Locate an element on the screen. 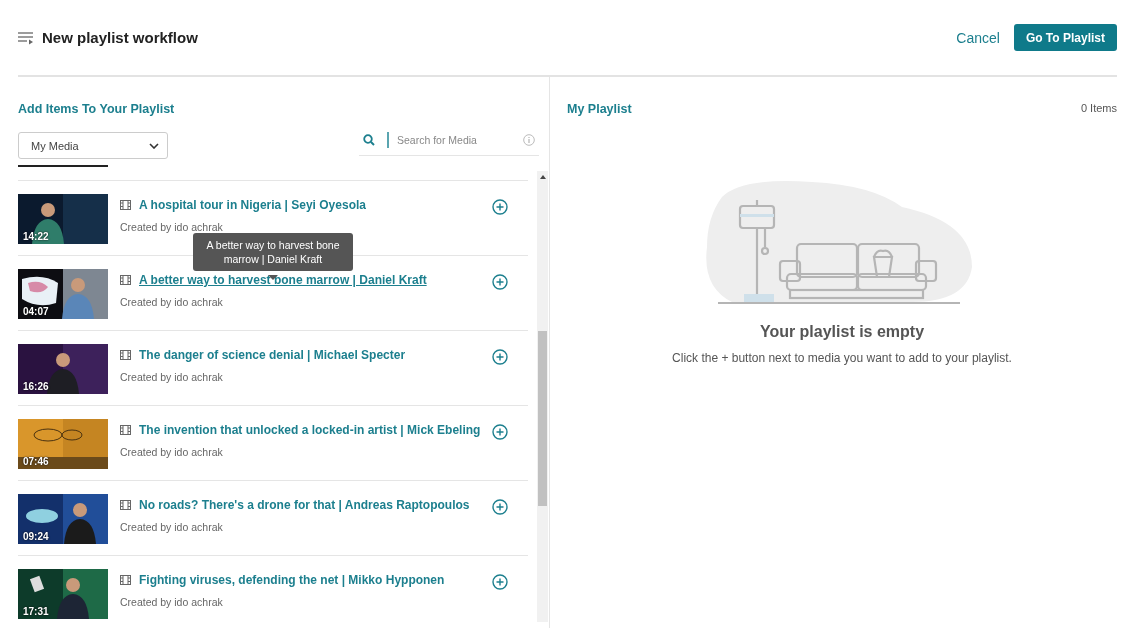 The image size is (1145, 628). duration-label: 09:24 is located at coordinates (36, 536).